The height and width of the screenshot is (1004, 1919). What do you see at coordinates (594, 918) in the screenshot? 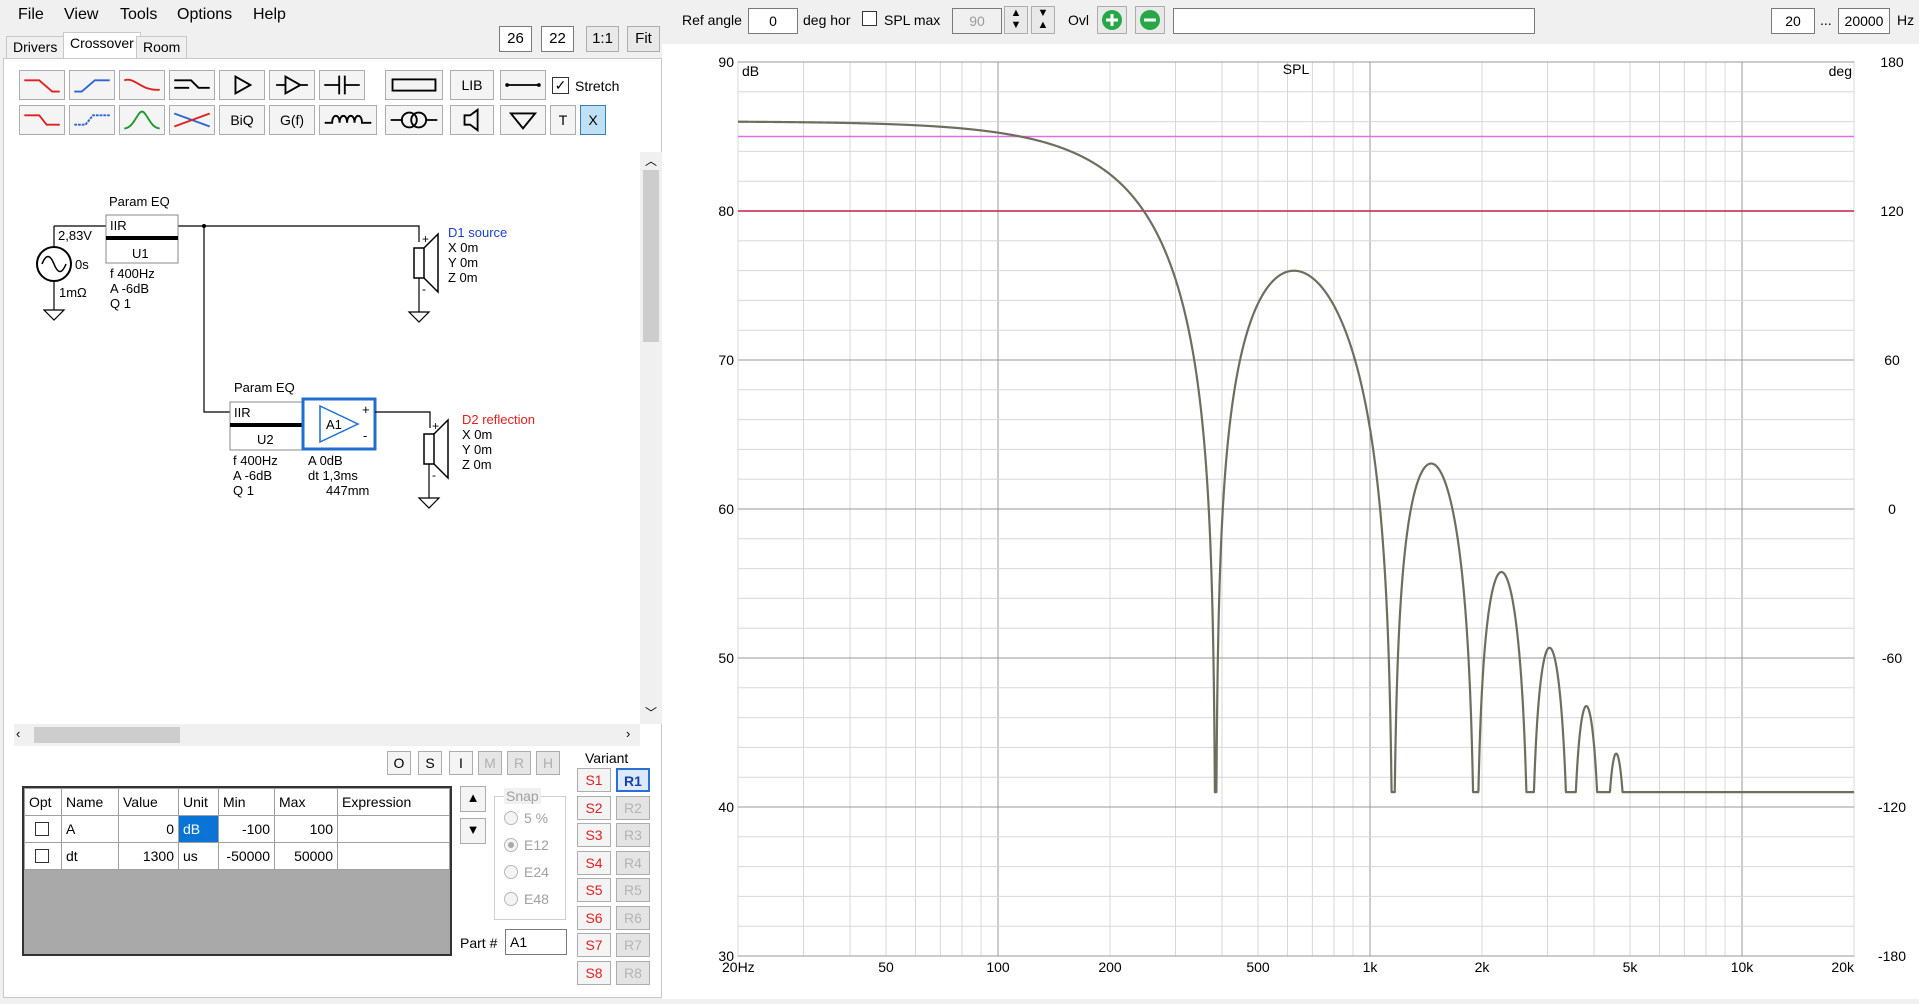
I see `variant-s6-button: S6` at bounding box center [594, 918].